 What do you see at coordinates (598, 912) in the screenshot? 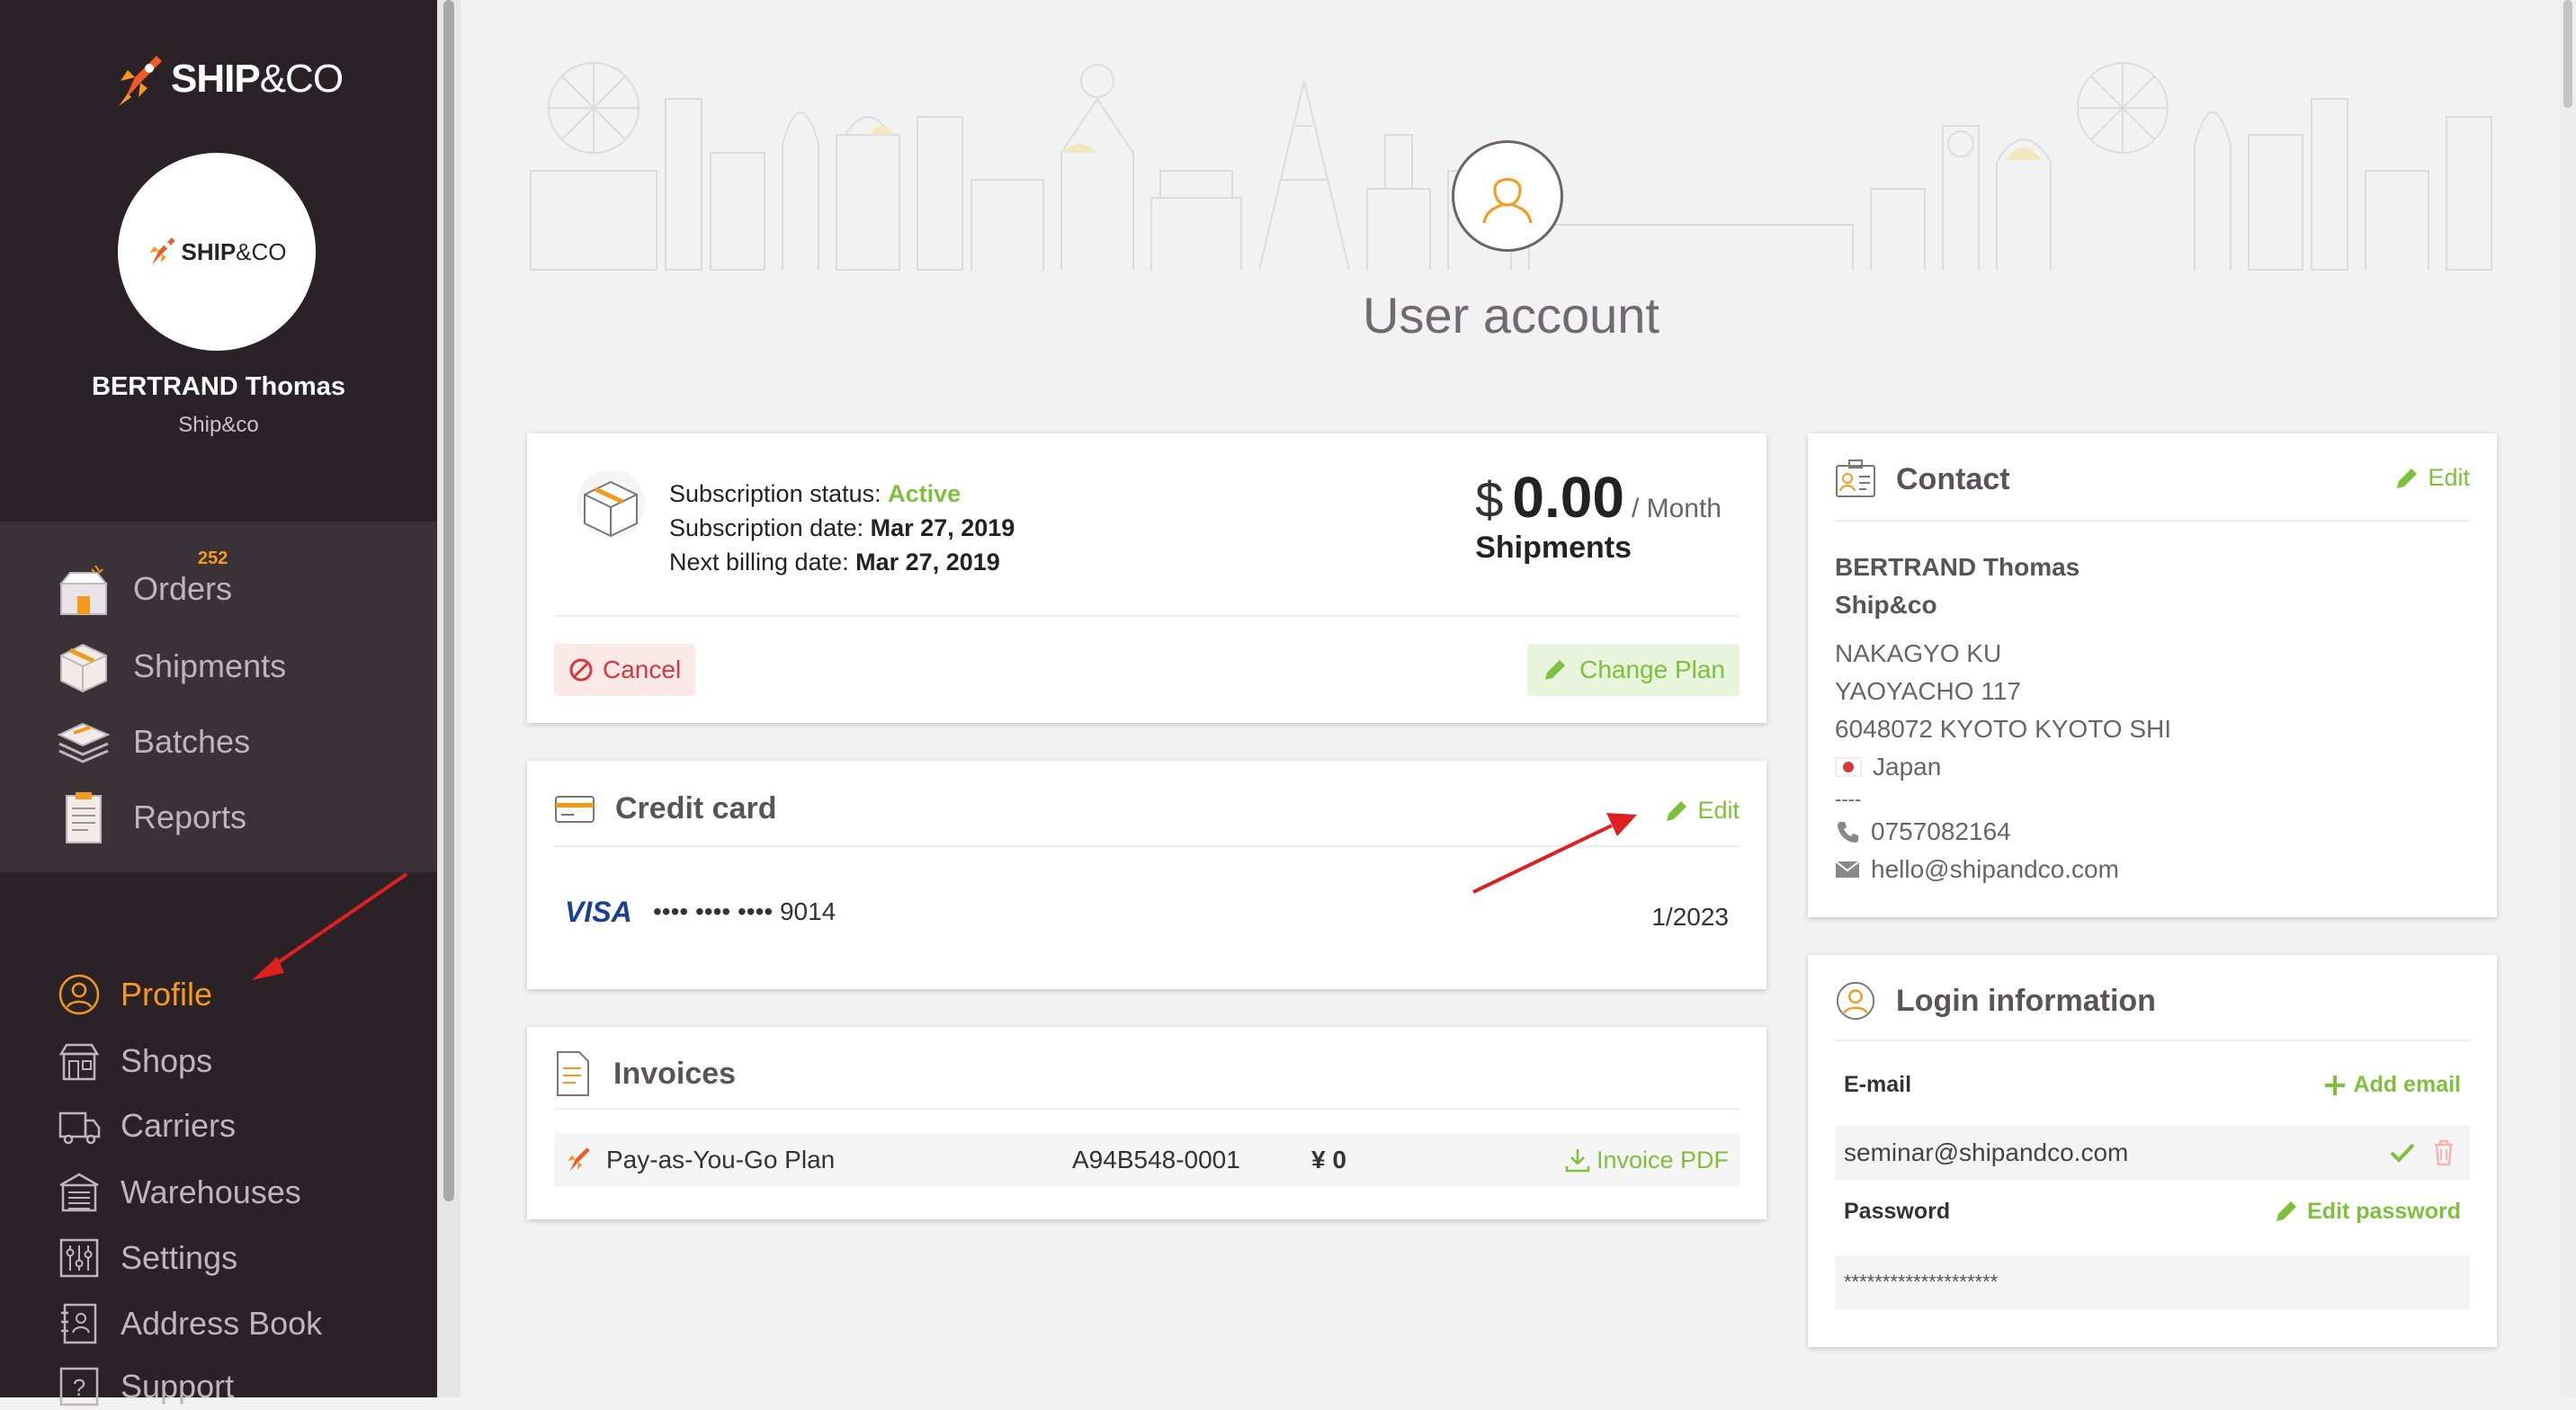
I see `visa-logo: VISA` at bounding box center [598, 912].